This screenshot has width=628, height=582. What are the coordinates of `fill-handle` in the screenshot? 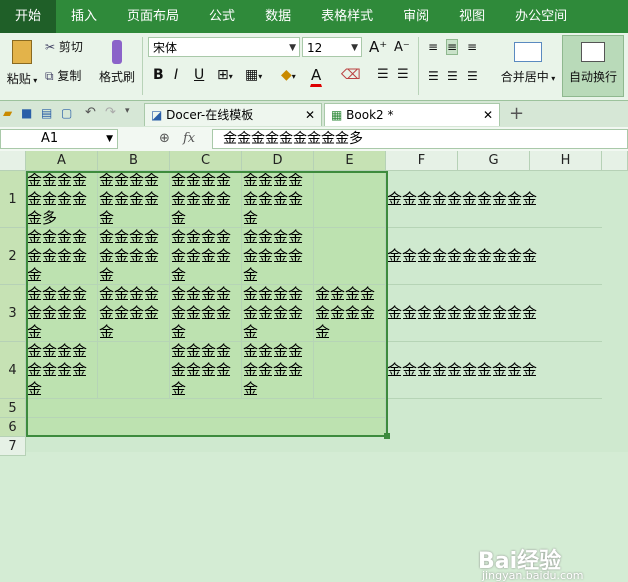 It's located at (387, 436).